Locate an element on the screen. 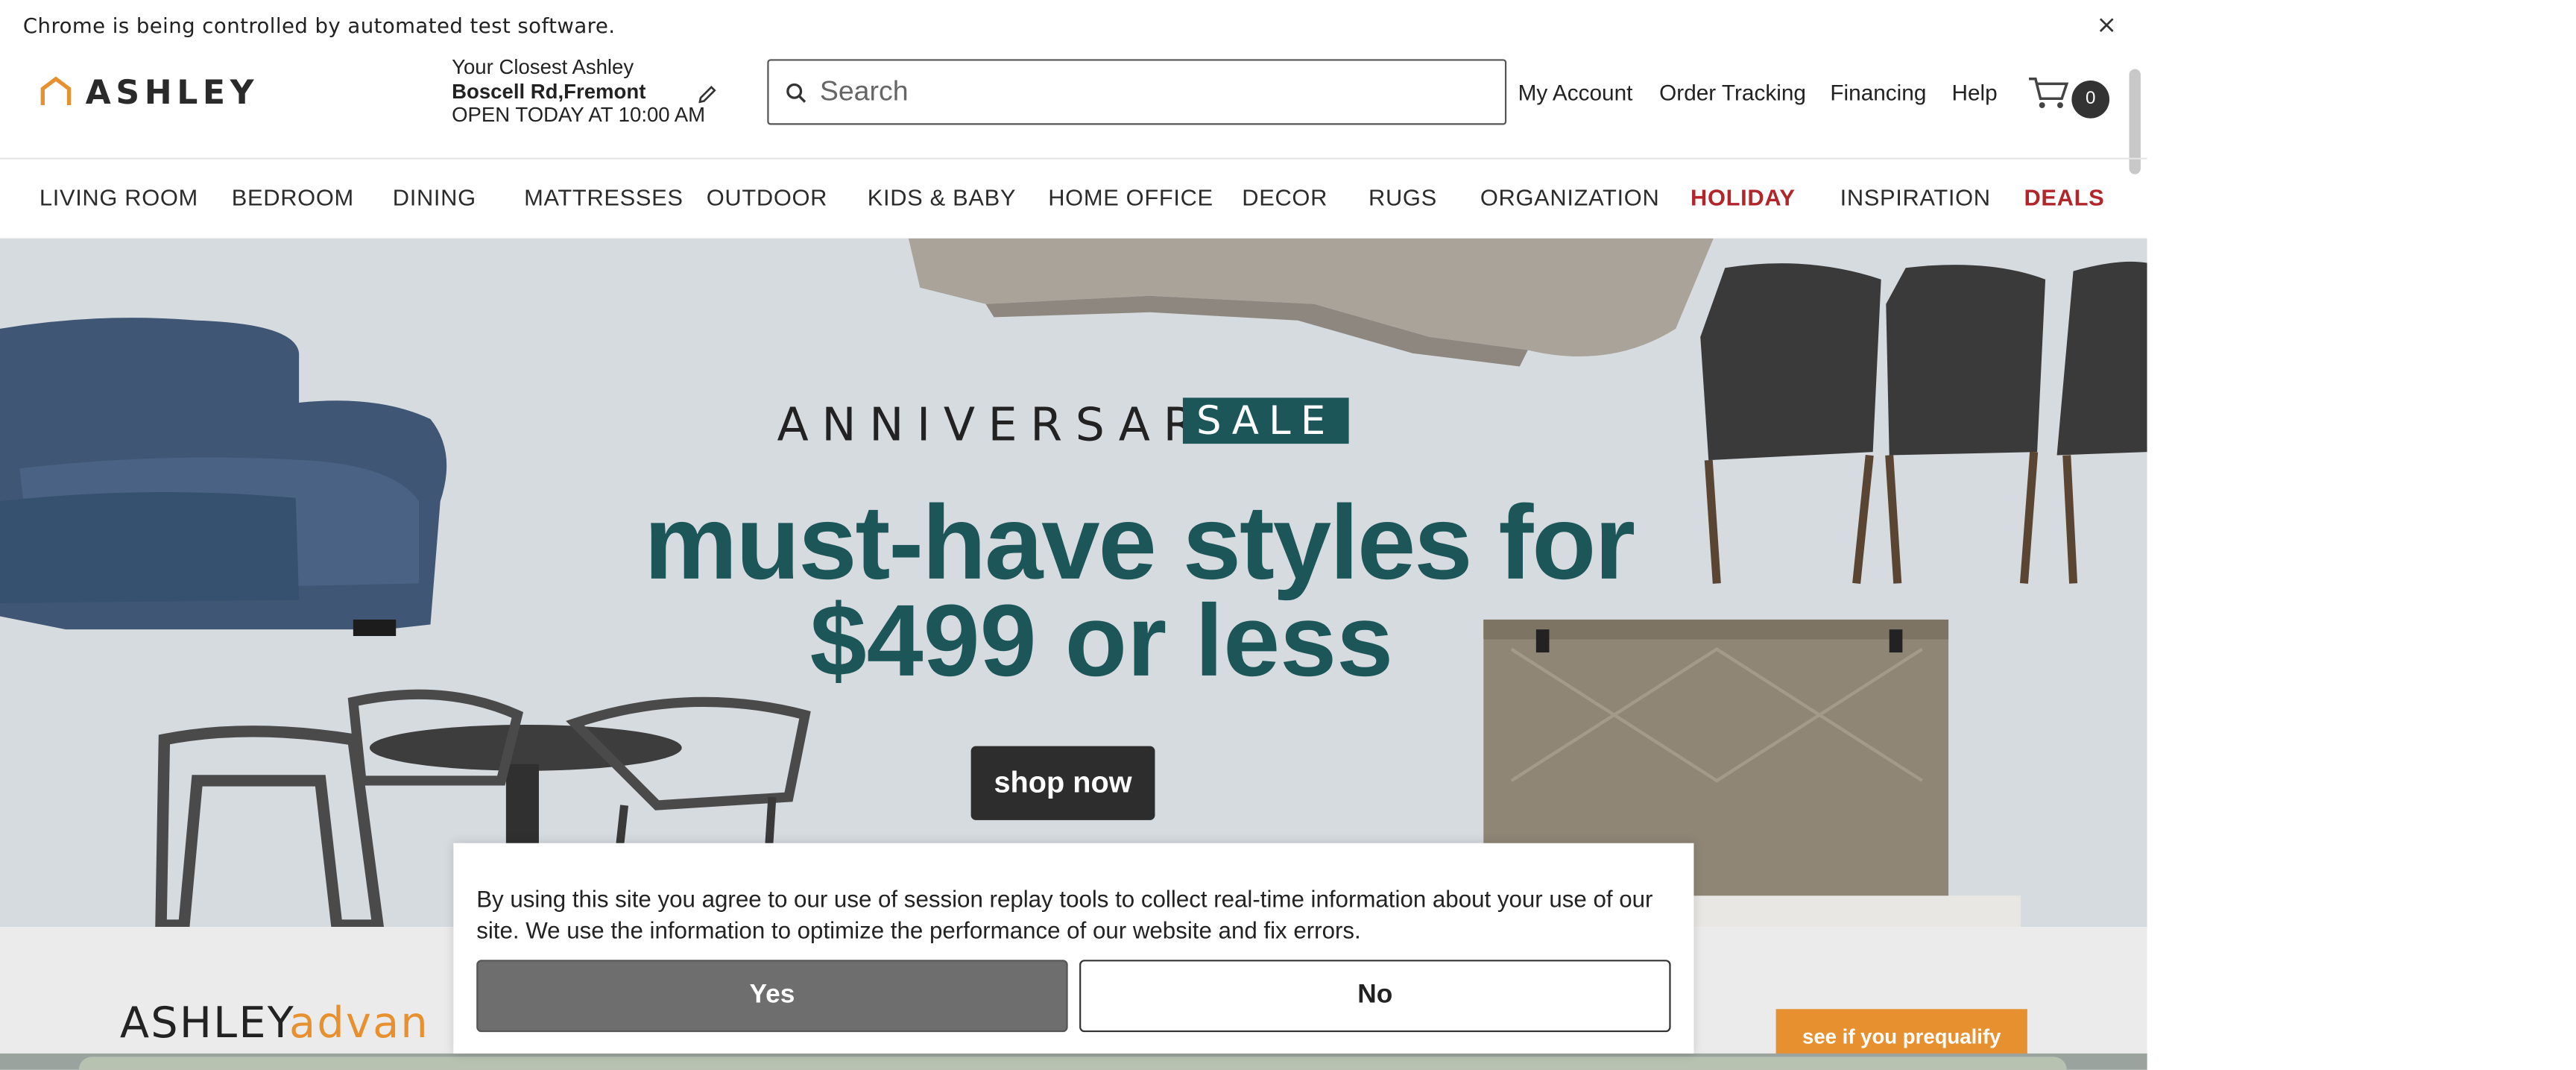  logo-text: ASHLEY is located at coordinates (172, 92).